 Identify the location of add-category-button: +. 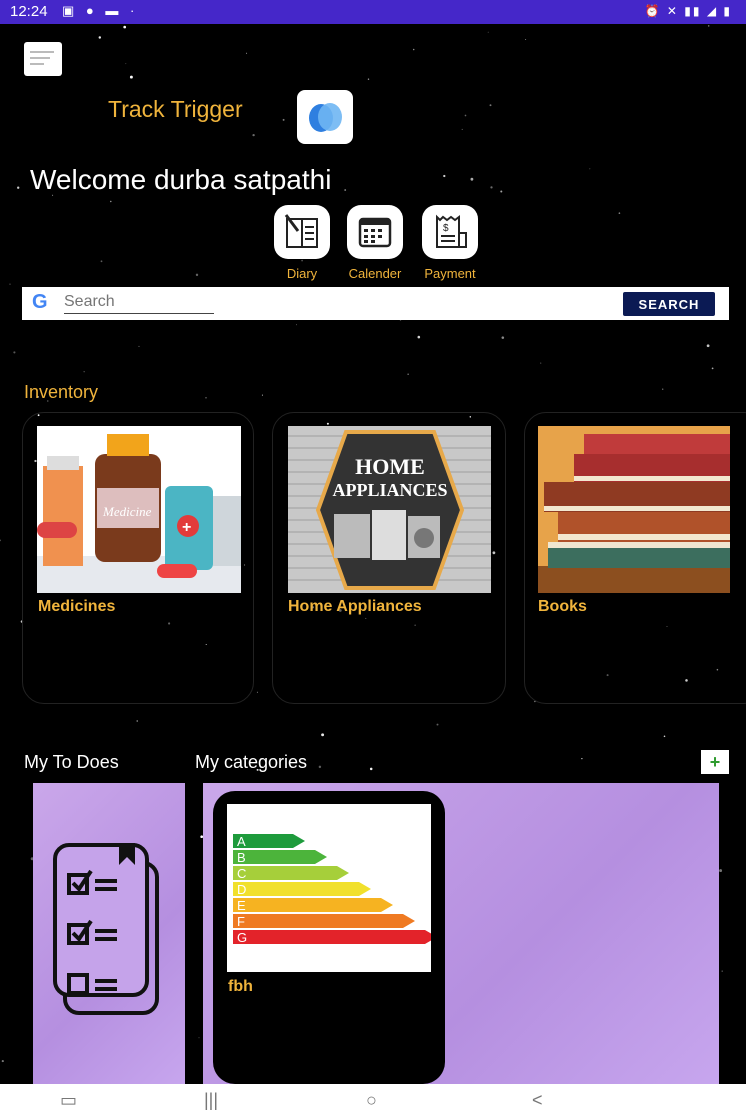
(715, 762).